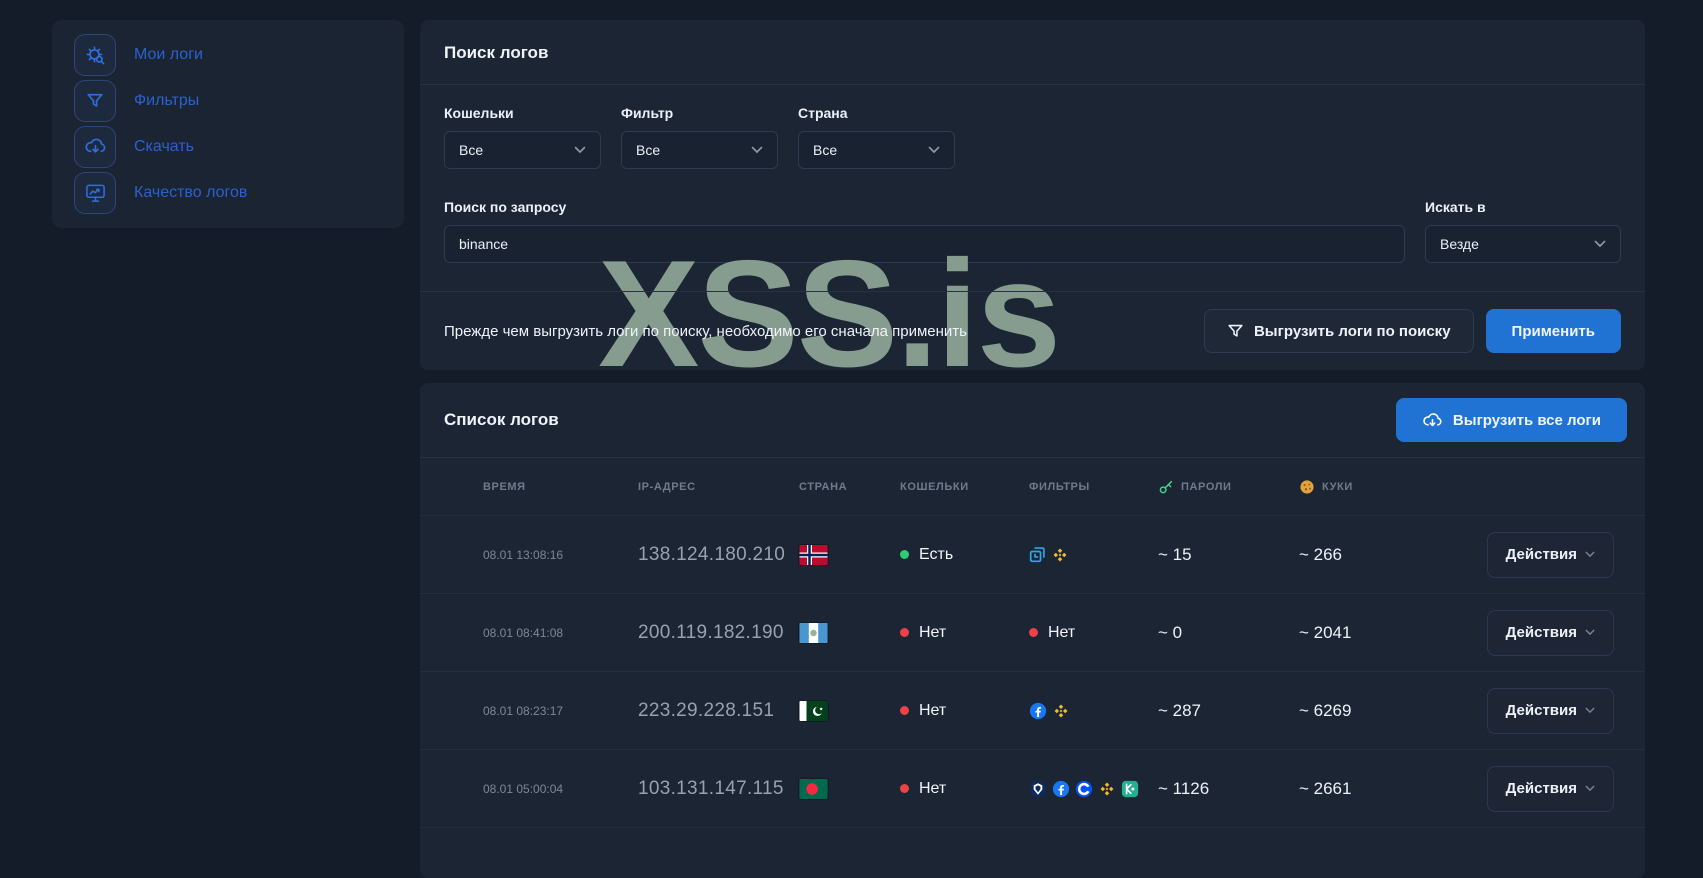 Image resolution: width=1703 pixels, height=878 pixels. Describe the element at coordinates (504, 486) in the screenshot. I see `column-header-time: ВРЕМЯ` at that location.